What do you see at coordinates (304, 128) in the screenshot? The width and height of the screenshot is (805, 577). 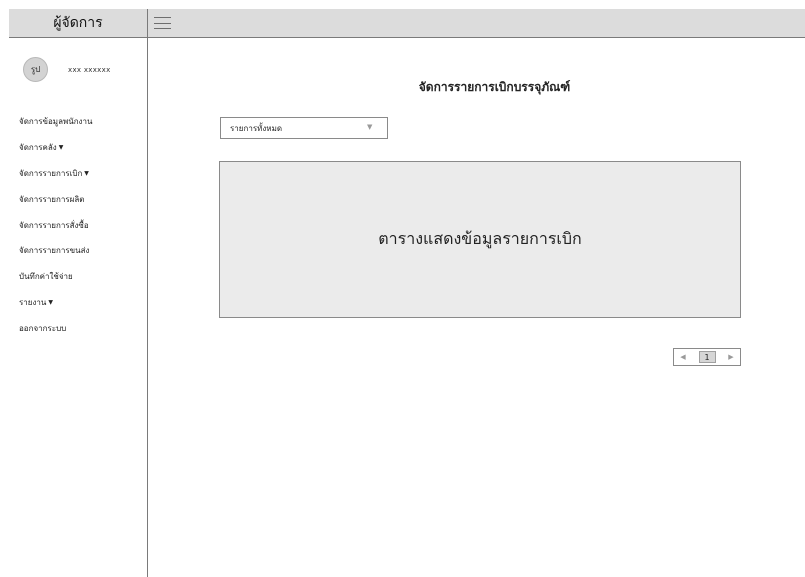 I see `filter-select: รายการทั้งหมด ▼` at bounding box center [304, 128].